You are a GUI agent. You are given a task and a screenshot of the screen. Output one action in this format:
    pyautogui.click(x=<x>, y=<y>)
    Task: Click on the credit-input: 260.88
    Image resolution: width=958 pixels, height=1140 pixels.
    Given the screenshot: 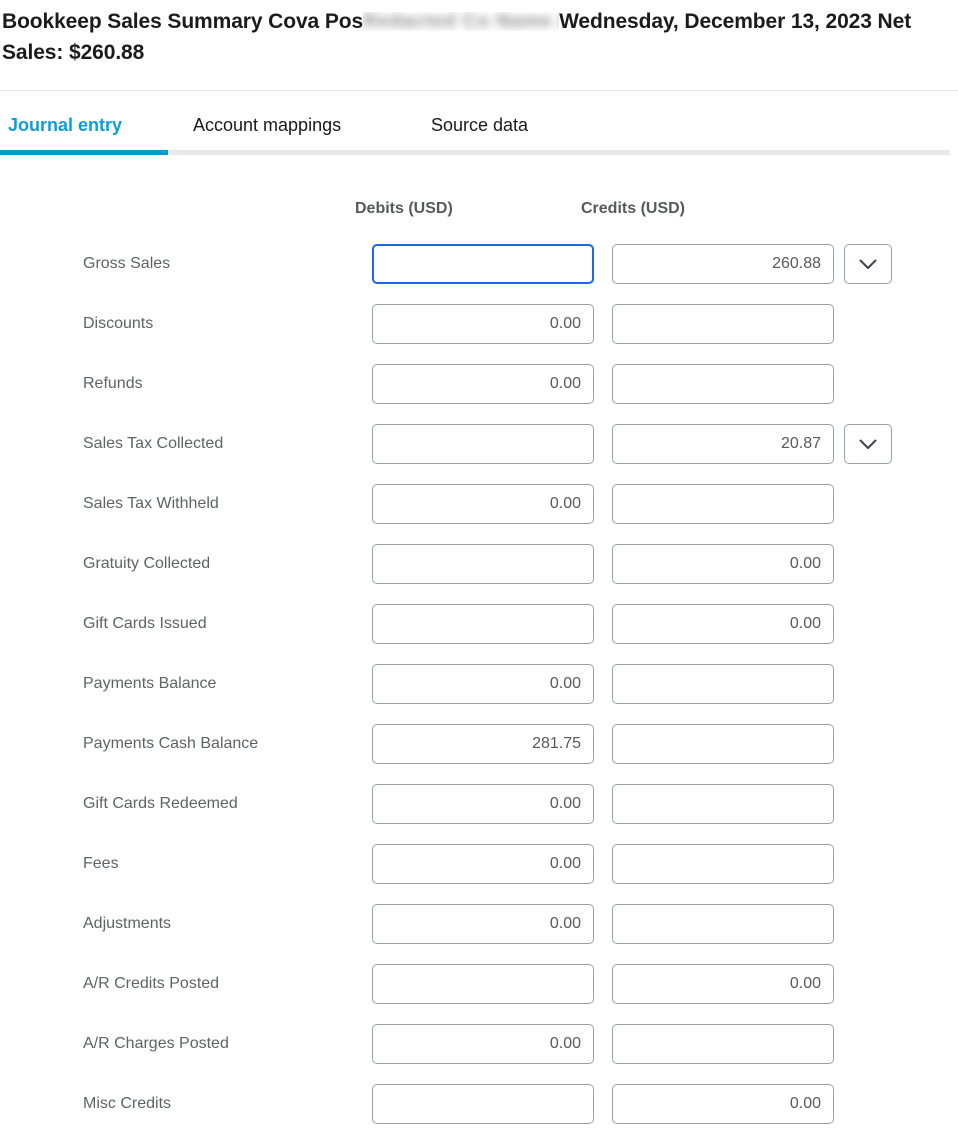 What is the action you would take?
    pyautogui.click(x=723, y=264)
    